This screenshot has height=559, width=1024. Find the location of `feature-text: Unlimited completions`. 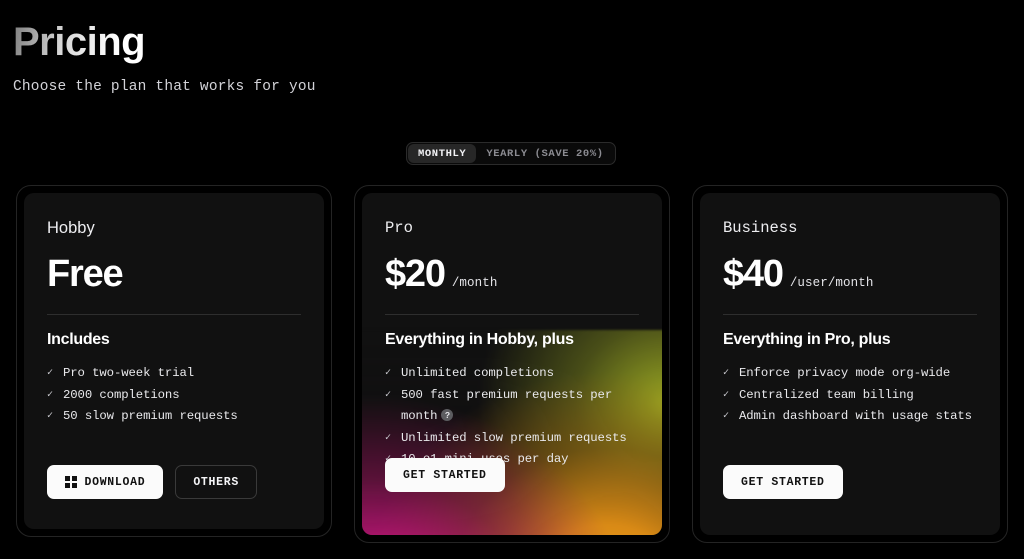

feature-text: Unlimited completions is located at coordinates (477, 373).